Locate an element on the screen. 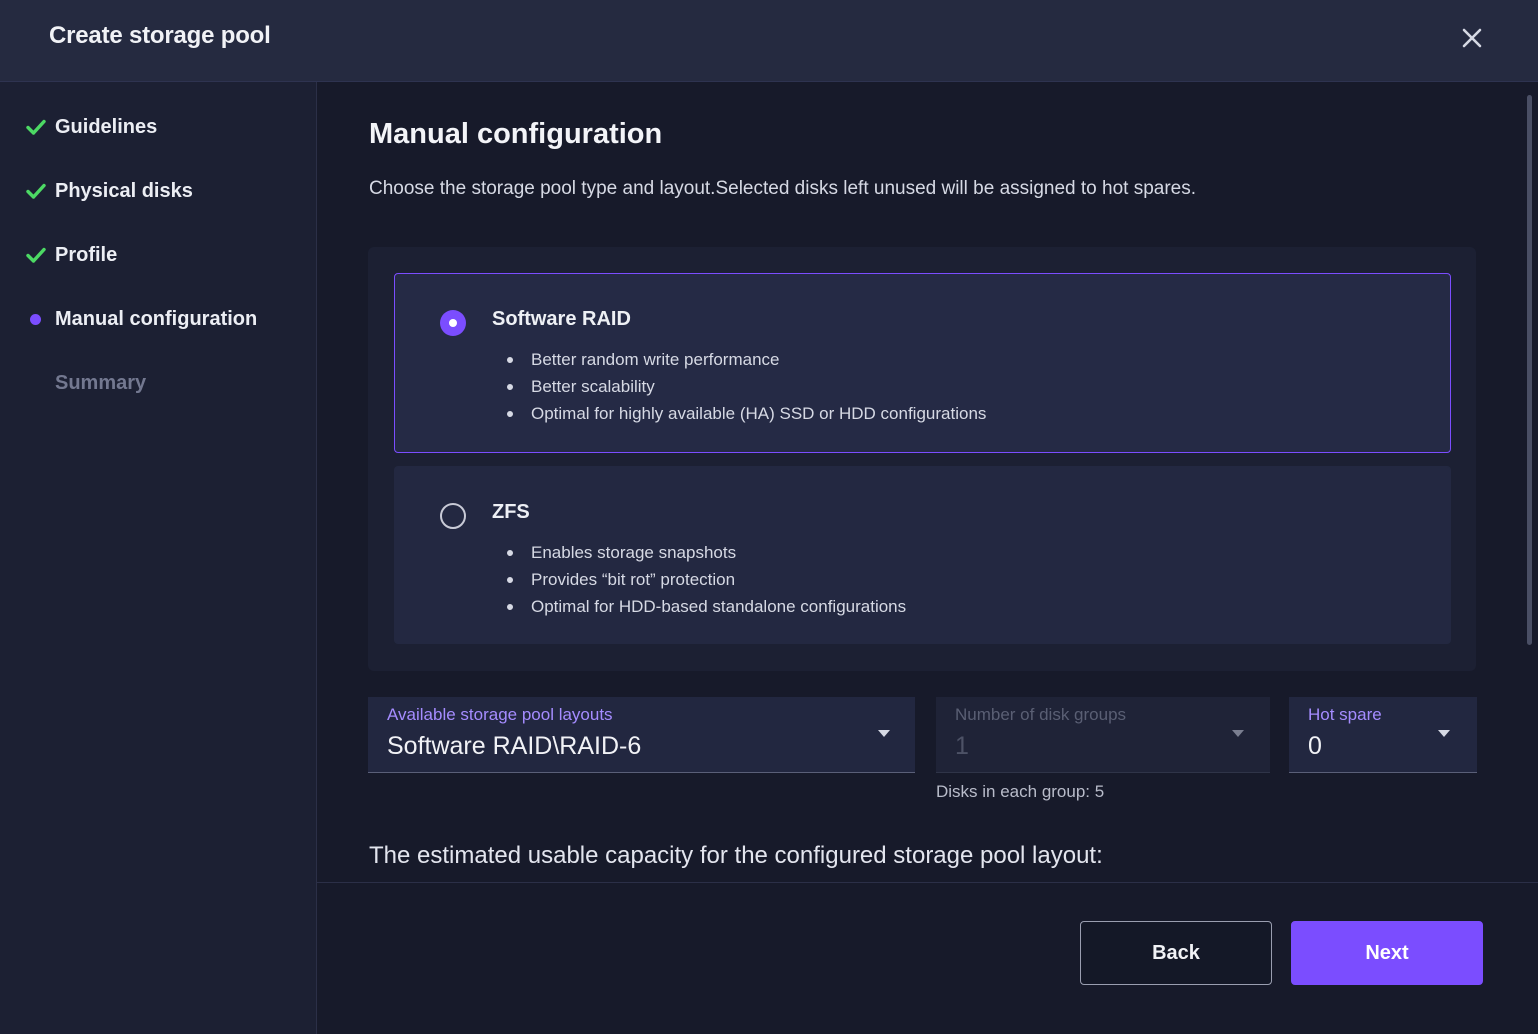 Image resolution: width=1538 pixels, height=1034 pixels. step-manual-configuration: Manual configuration is located at coordinates (141, 319).